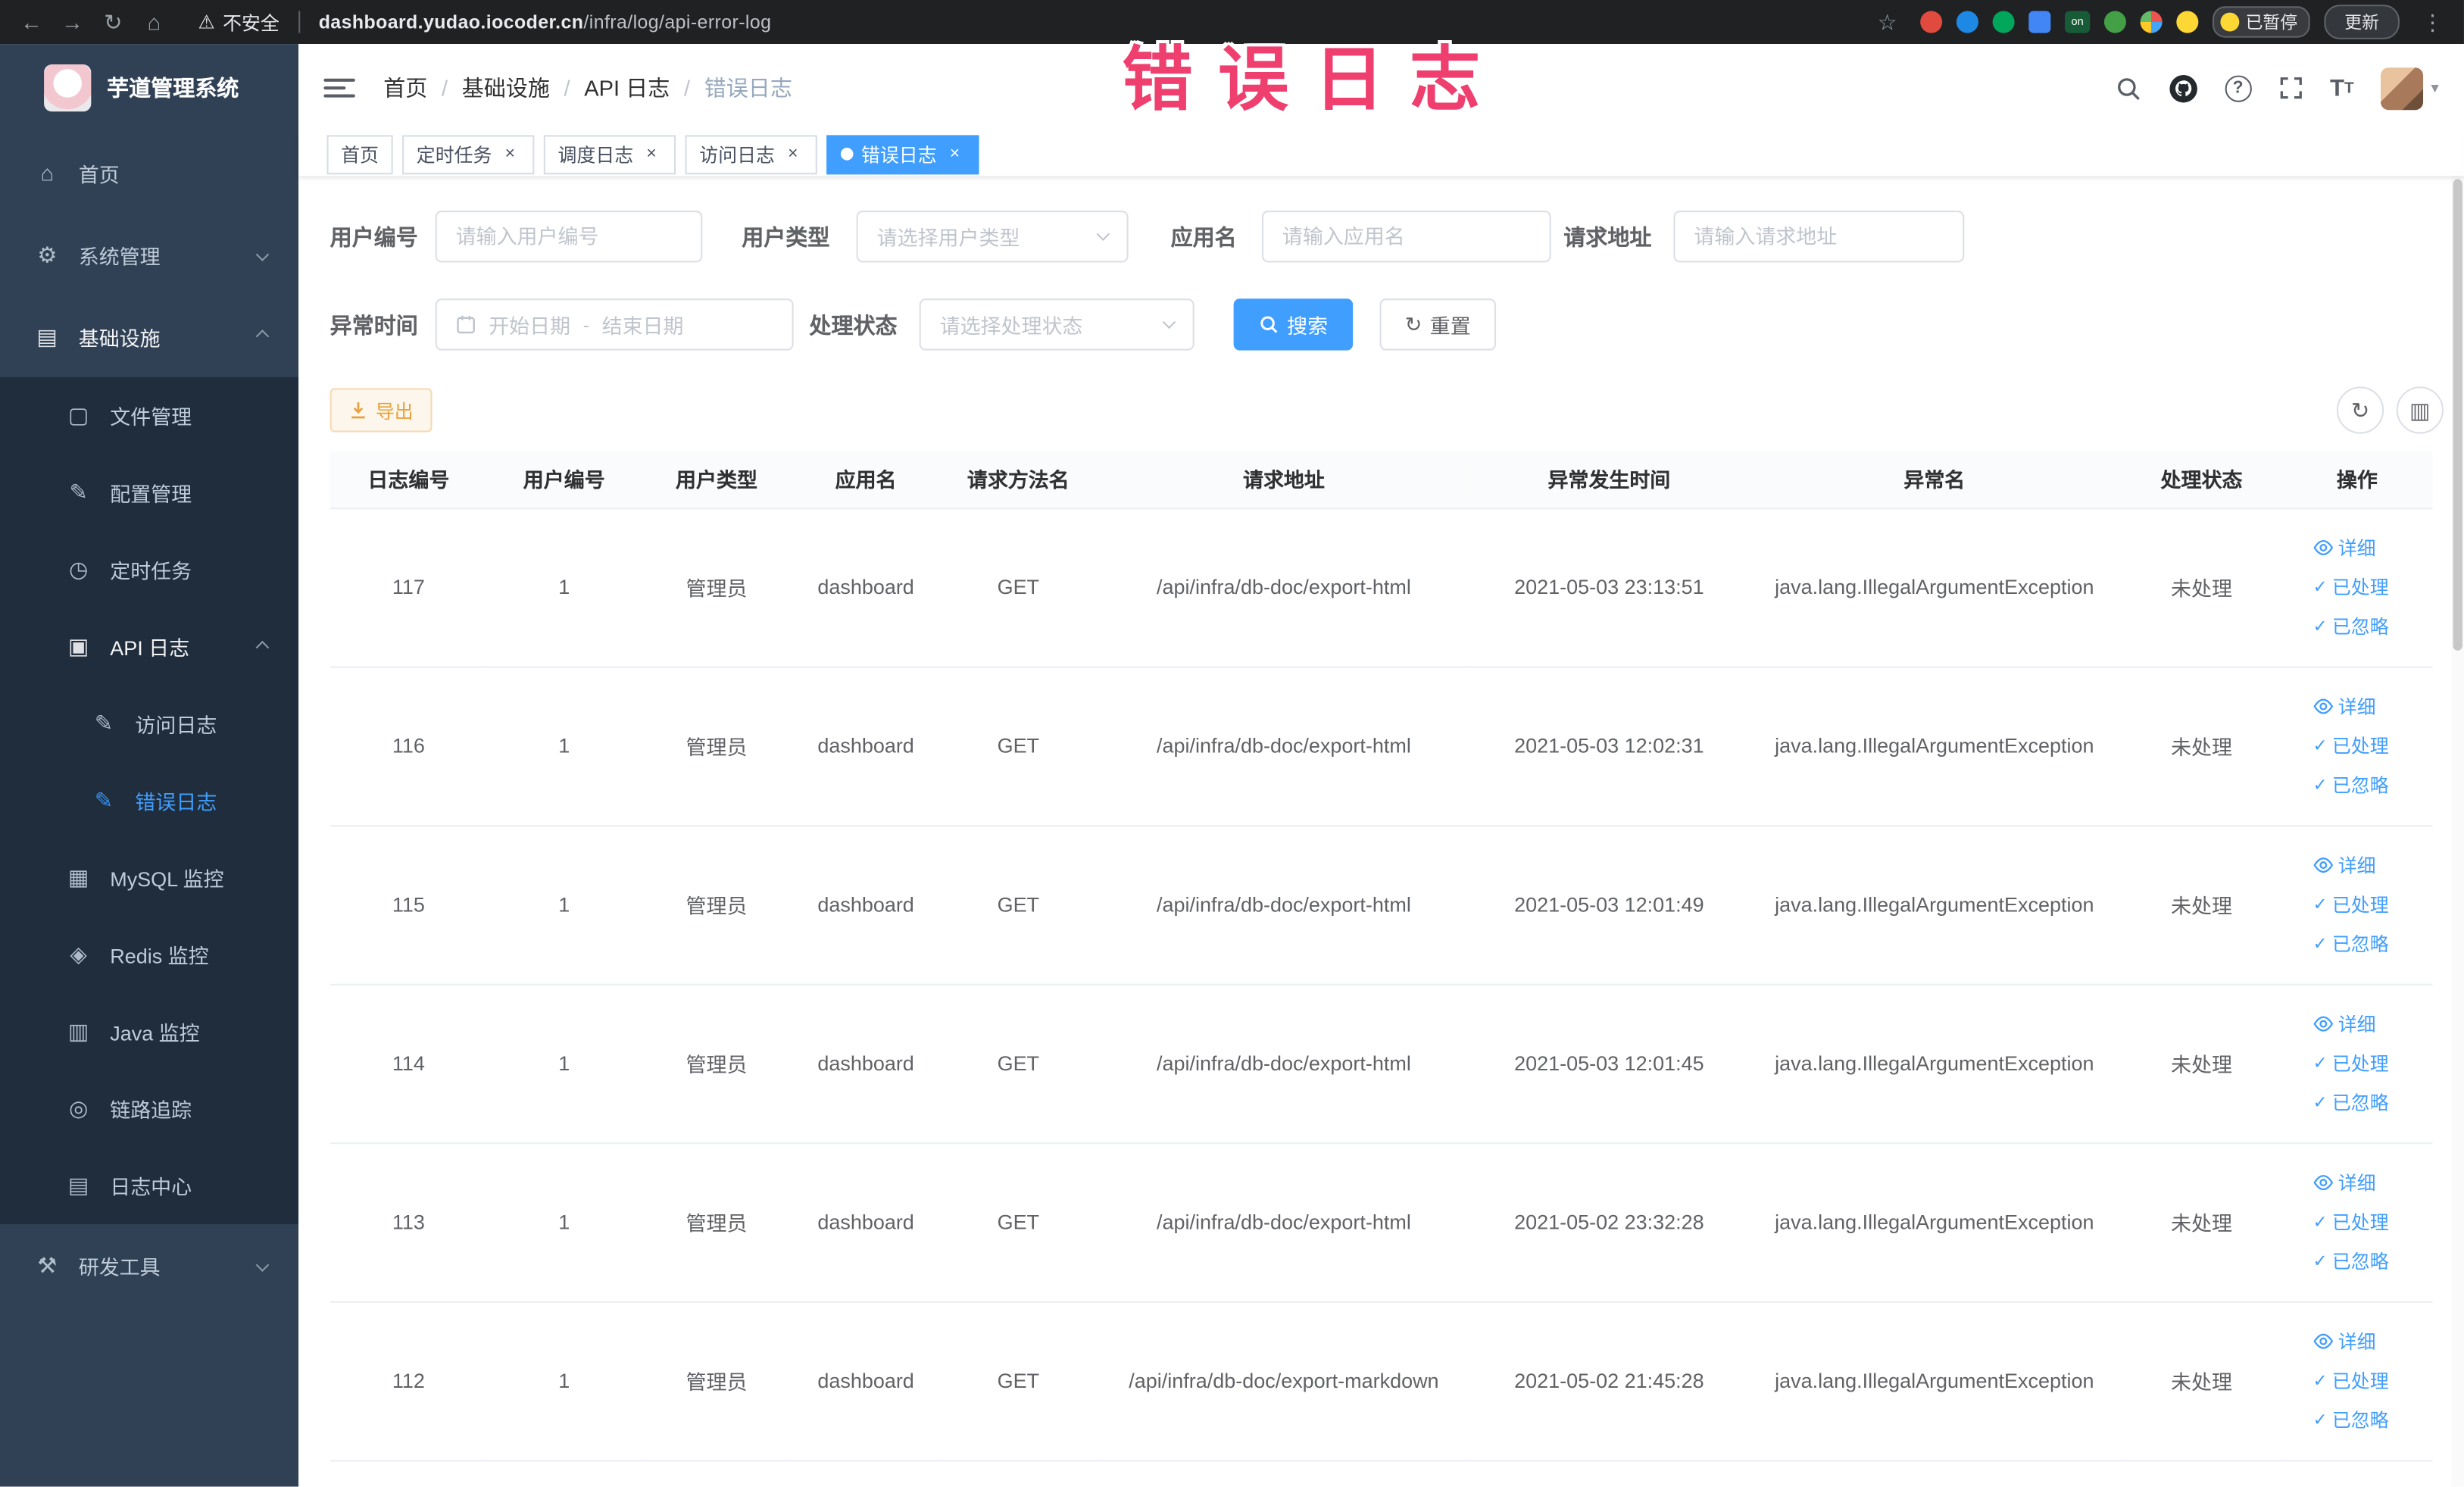 This screenshot has width=2464, height=1487. What do you see at coordinates (1437, 324) in the screenshot?
I see `reset-button: ↻ 重置` at bounding box center [1437, 324].